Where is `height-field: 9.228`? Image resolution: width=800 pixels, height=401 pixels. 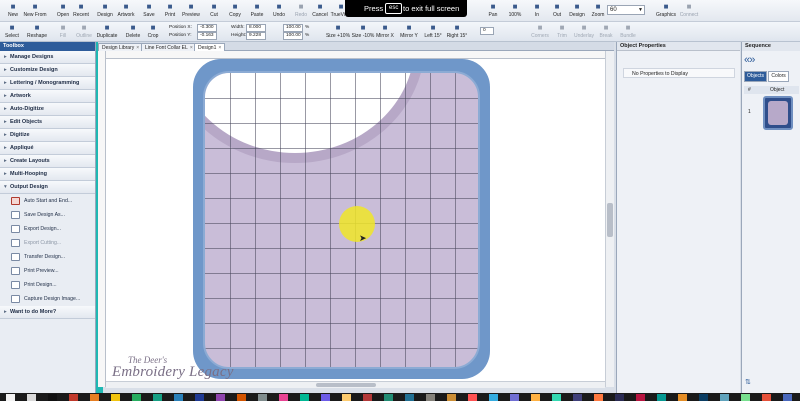
height-field: 9.228 is located at coordinates (256, 36).